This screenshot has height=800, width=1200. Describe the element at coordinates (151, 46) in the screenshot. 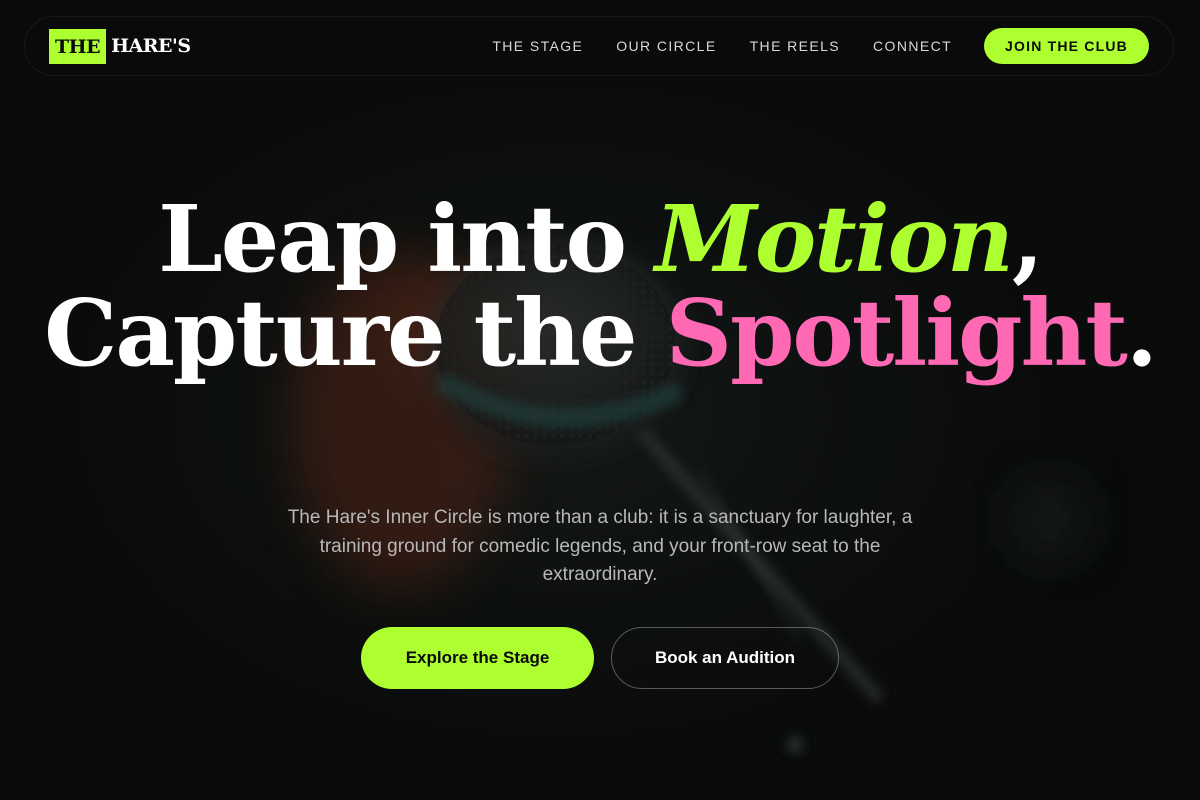

I see `logo-wordmark: HARE'S` at that location.